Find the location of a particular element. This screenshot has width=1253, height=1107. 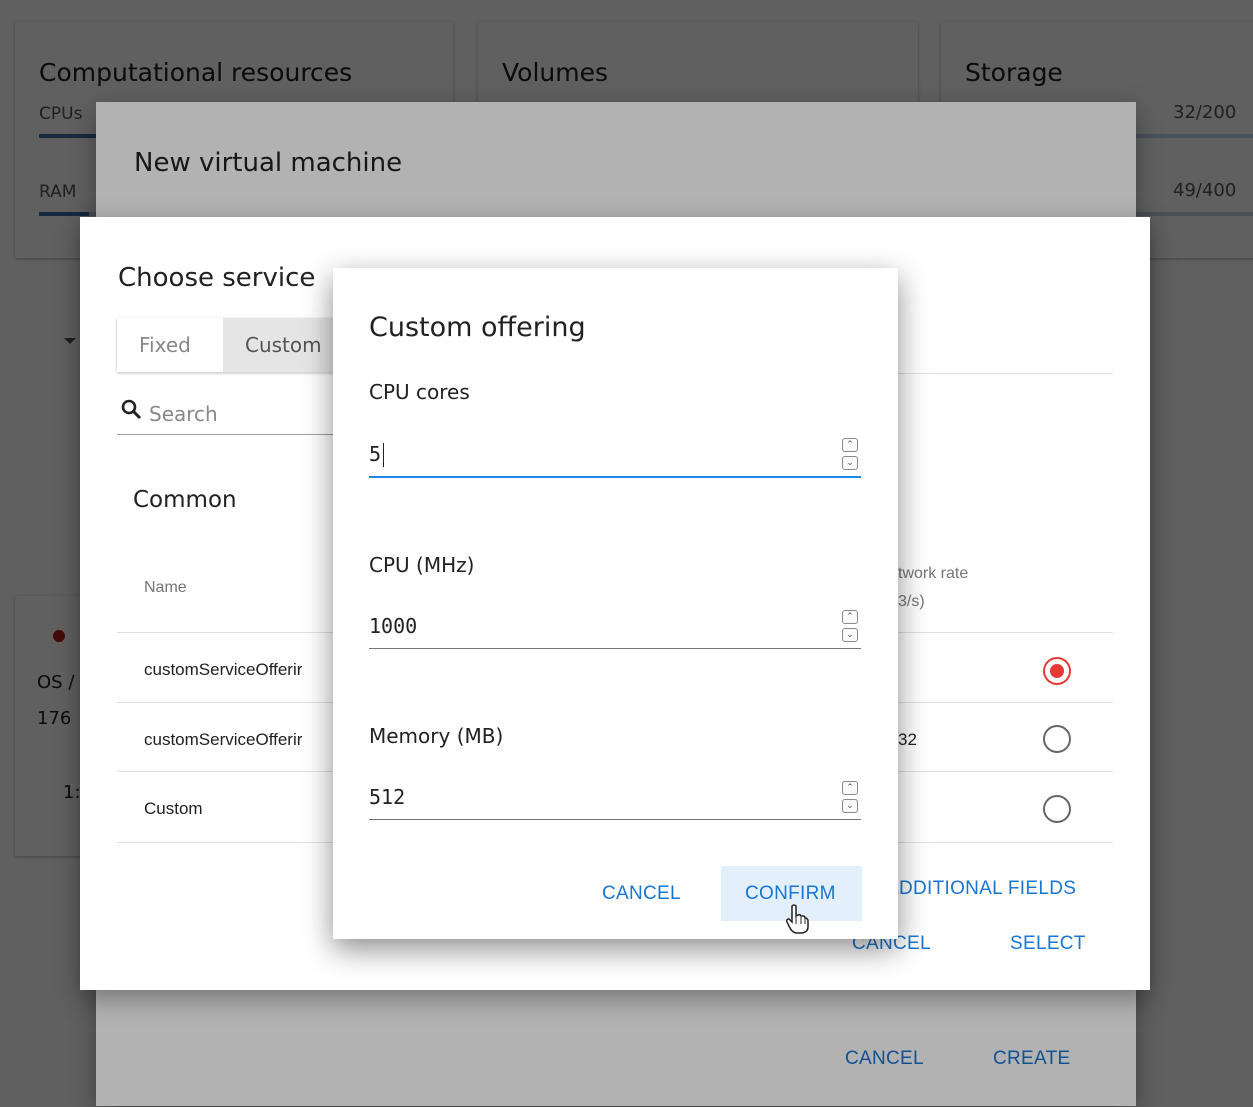

dialog-title: Choose service is located at coordinates (217, 278).